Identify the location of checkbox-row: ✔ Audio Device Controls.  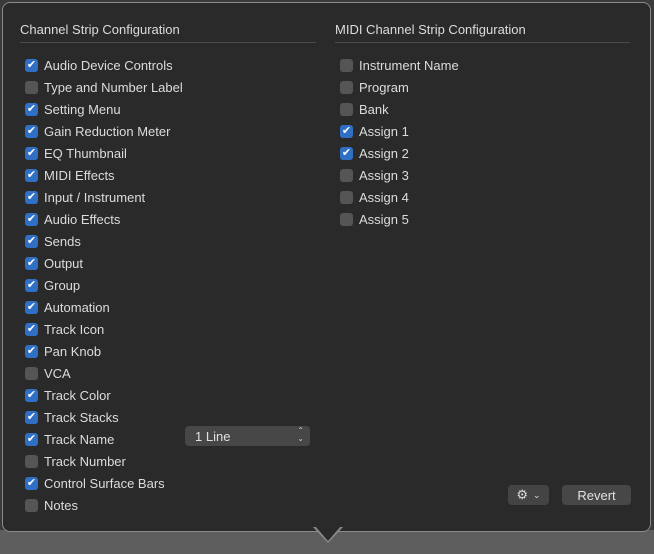
(168, 65).